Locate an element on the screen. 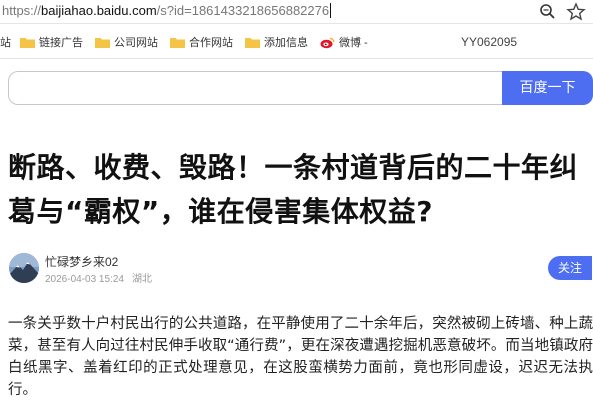 The width and height of the screenshot is (593, 410). bookmark-item: 微博 - is located at coordinates (344, 42).